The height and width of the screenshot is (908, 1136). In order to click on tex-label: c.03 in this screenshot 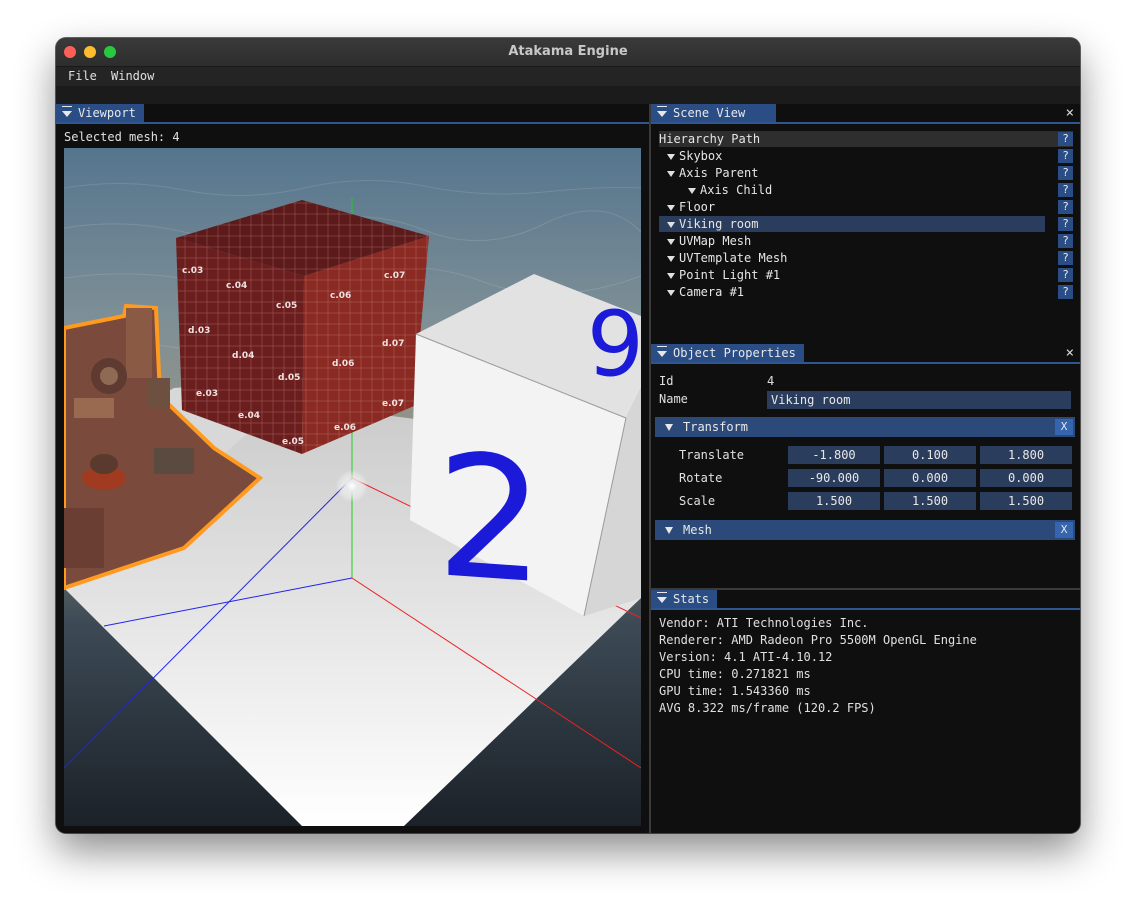, I will do `click(192, 271)`.